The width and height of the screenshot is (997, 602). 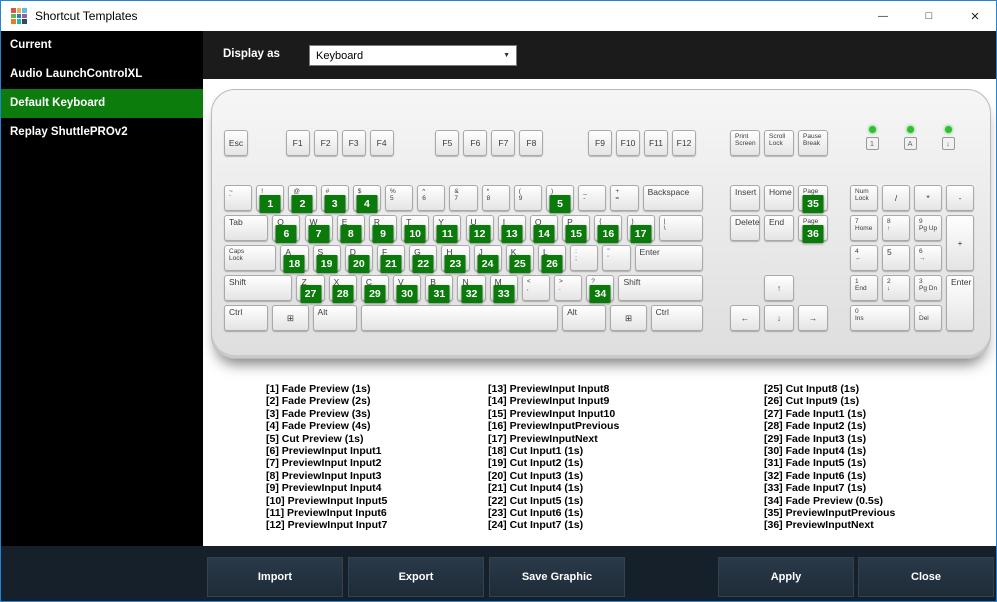 I want to click on key-label: * 8, so click(x=488, y=195).